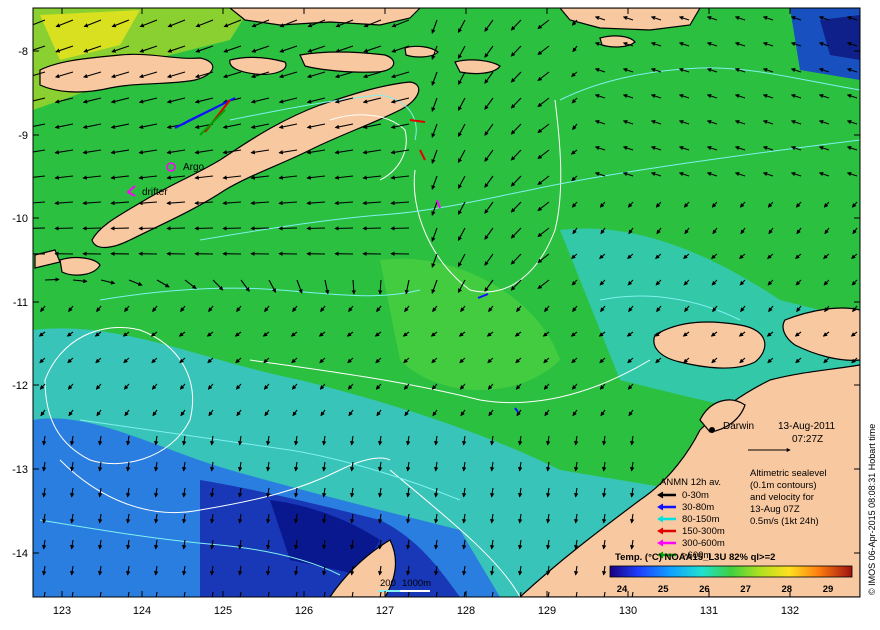 Image resolution: width=880 pixels, height=630 pixels. I want to click on colorbar-tick-label: 28, so click(787, 589).